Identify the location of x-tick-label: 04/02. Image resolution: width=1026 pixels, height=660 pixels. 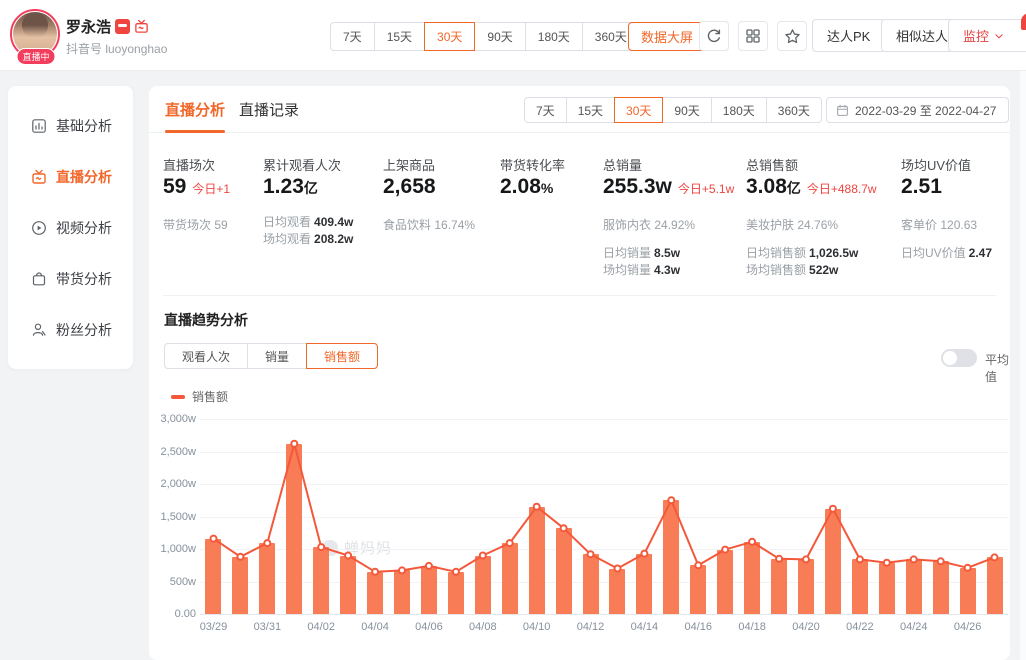
(321, 627).